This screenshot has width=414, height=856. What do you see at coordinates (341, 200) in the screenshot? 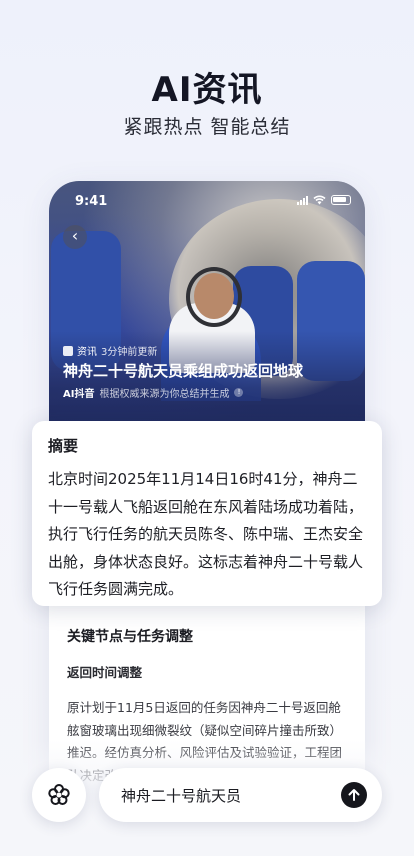
I see `battery-icon` at bounding box center [341, 200].